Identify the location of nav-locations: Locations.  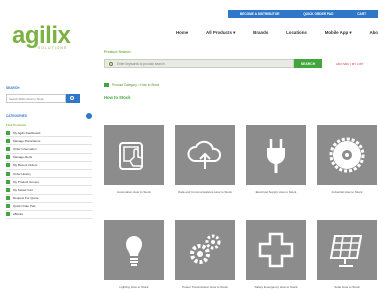
(296, 33).